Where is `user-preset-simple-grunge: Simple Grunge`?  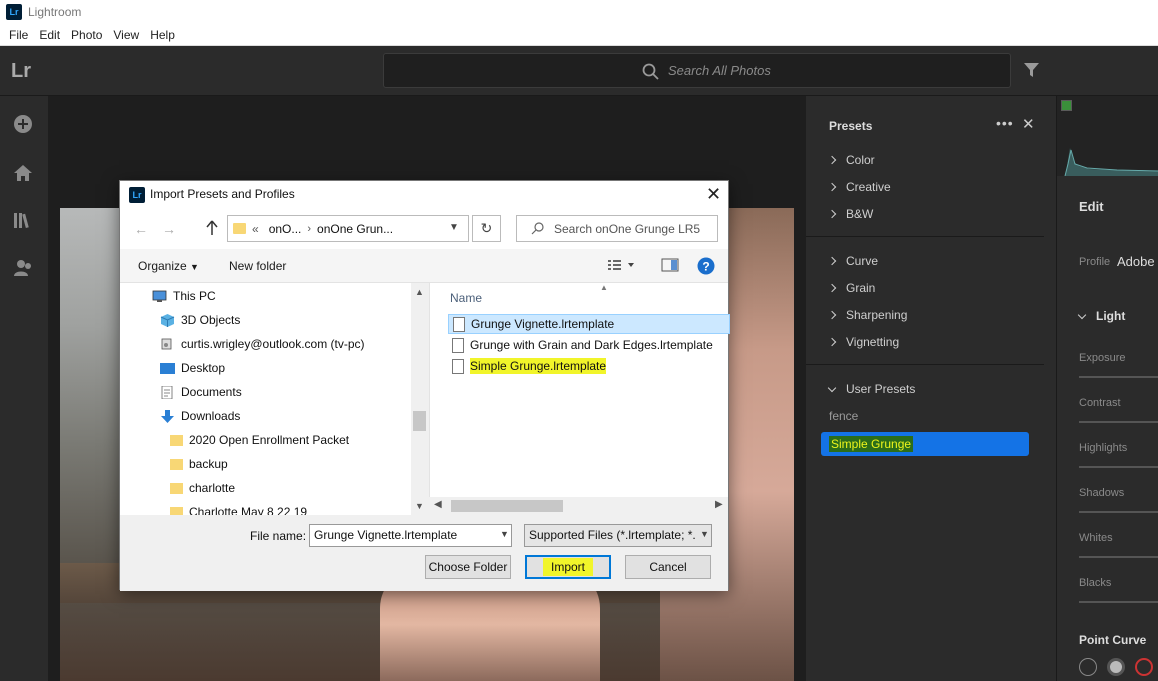 user-preset-simple-grunge: Simple Grunge is located at coordinates (925, 444).